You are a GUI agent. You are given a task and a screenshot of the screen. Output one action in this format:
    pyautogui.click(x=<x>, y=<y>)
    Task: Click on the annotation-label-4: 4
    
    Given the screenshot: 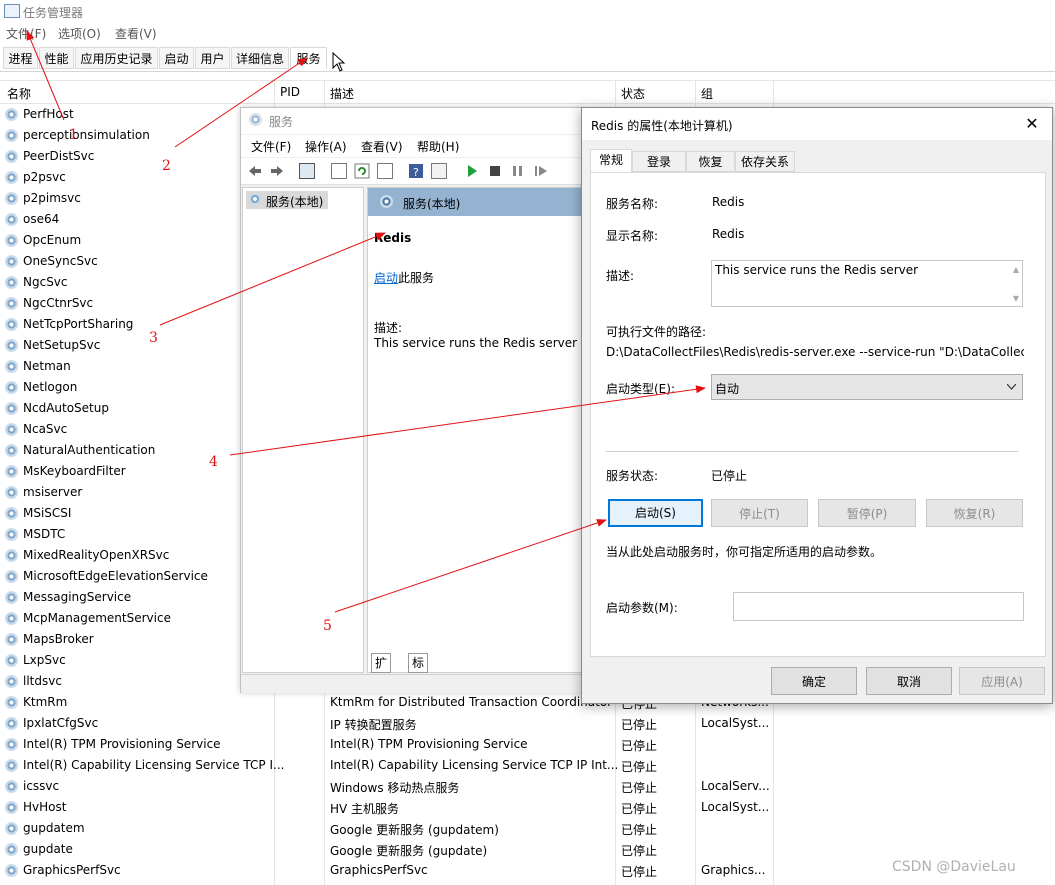 What is the action you would take?
    pyautogui.click(x=213, y=462)
    